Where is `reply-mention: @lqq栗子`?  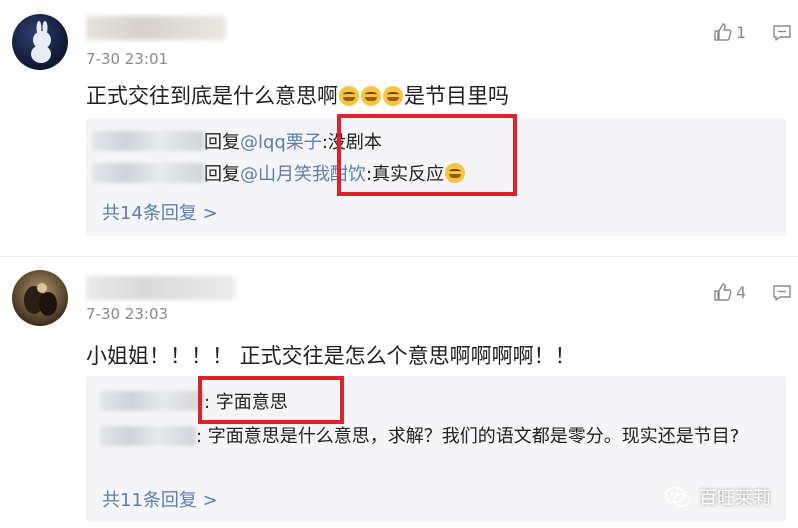 reply-mention: @lqq栗子 is located at coordinates (281, 141).